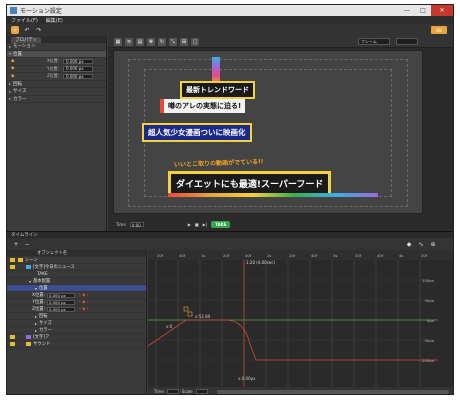  What do you see at coordinates (151, 41) in the screenshot?
I see `move-tool-icon: ✥` at bounding box center [151, 41].